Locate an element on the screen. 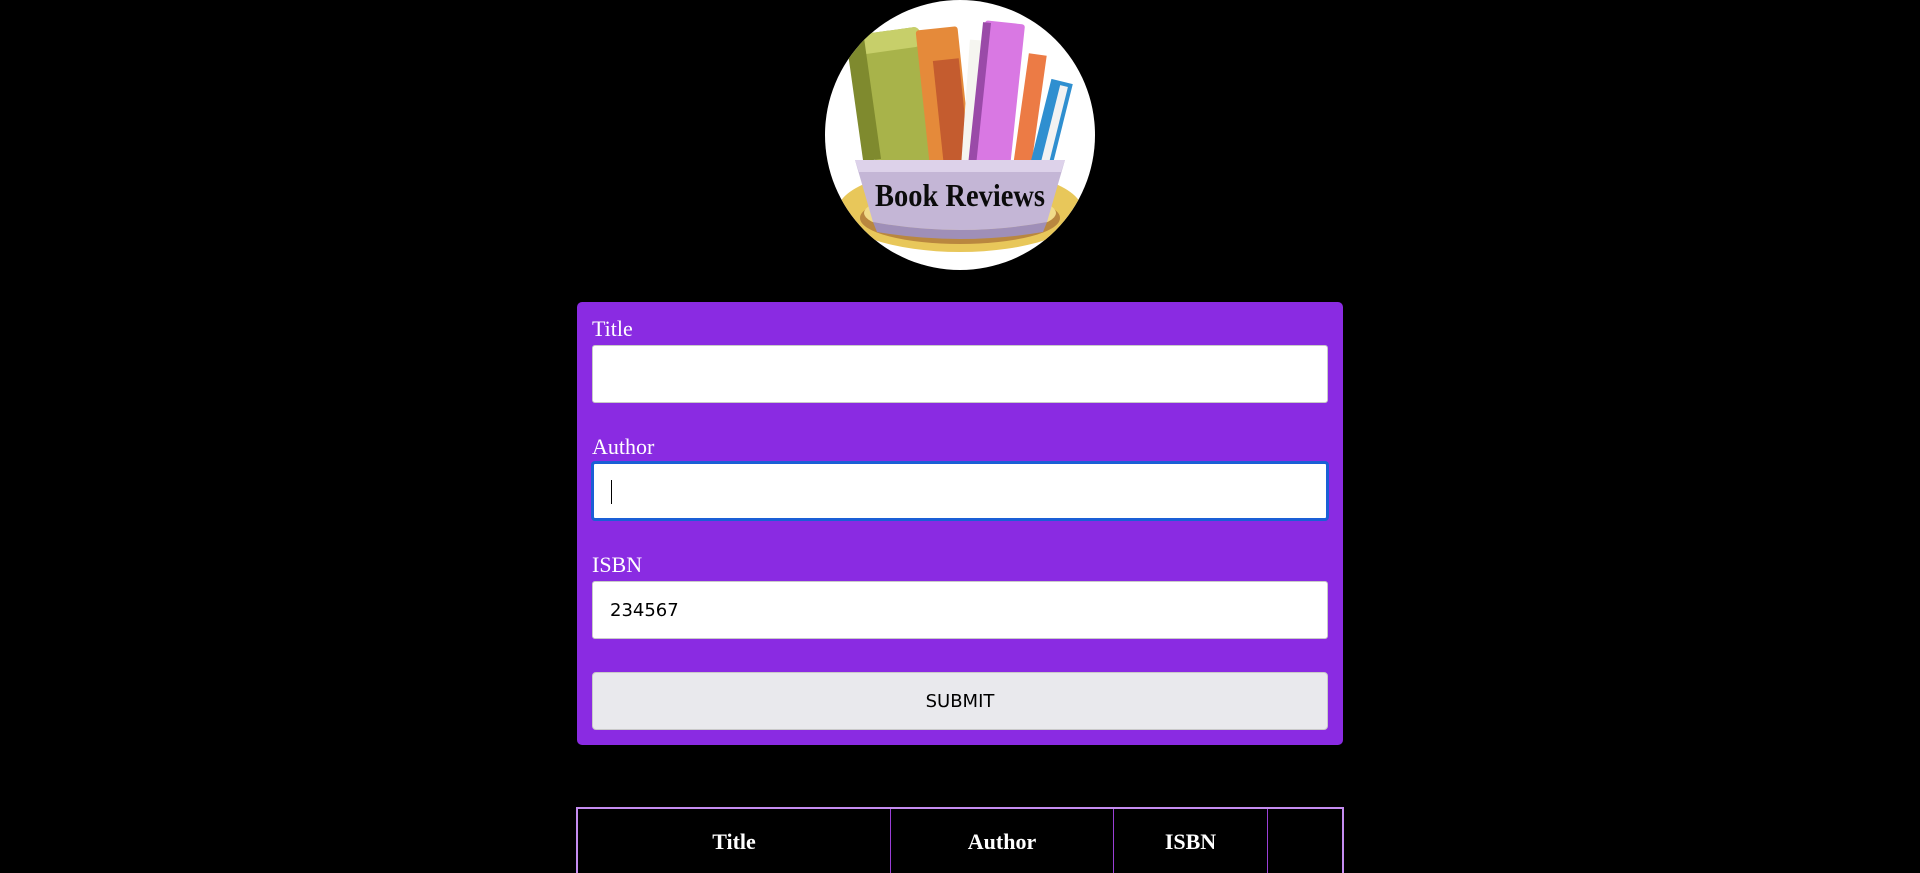  title-label: Title is located at coordinates (612, 328).